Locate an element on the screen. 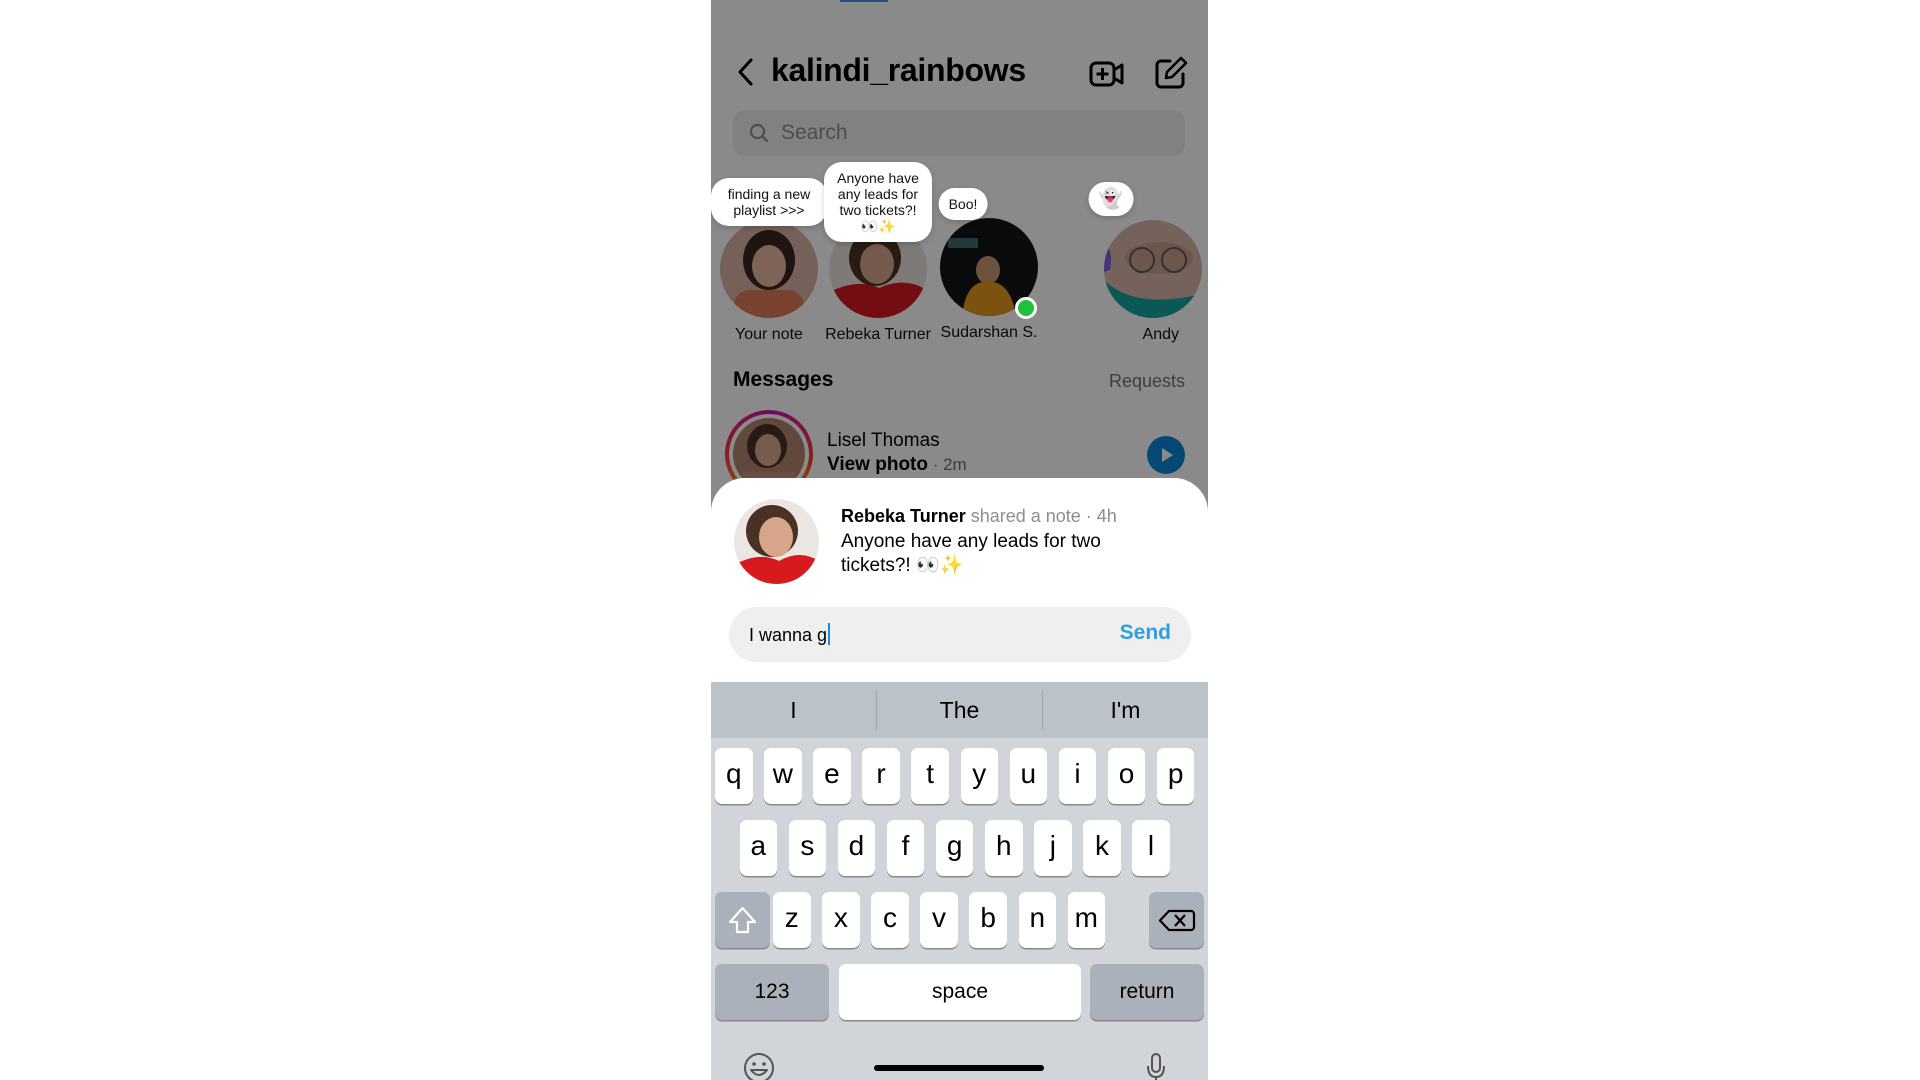 This screenshot has width=1920, height=1080. play-button is located at coordinates (1166, 455).